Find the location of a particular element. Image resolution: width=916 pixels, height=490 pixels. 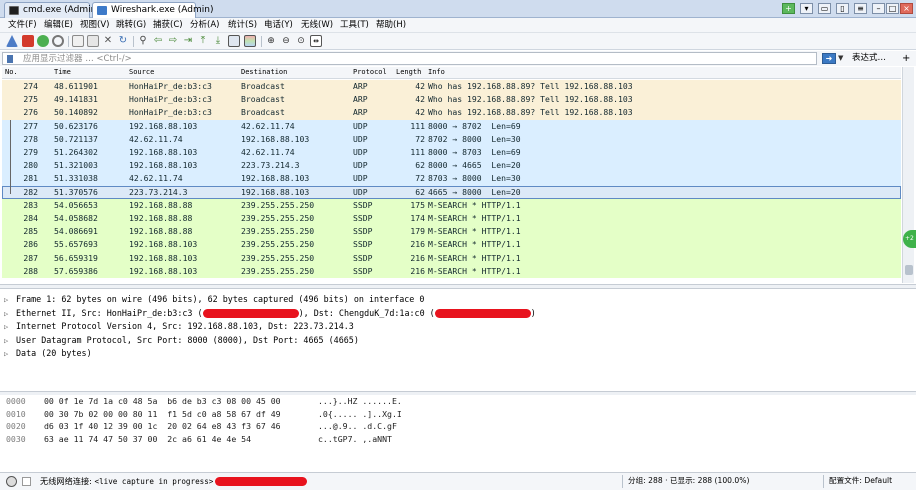

edit-comment-icon is located at coordinates (26, 481).